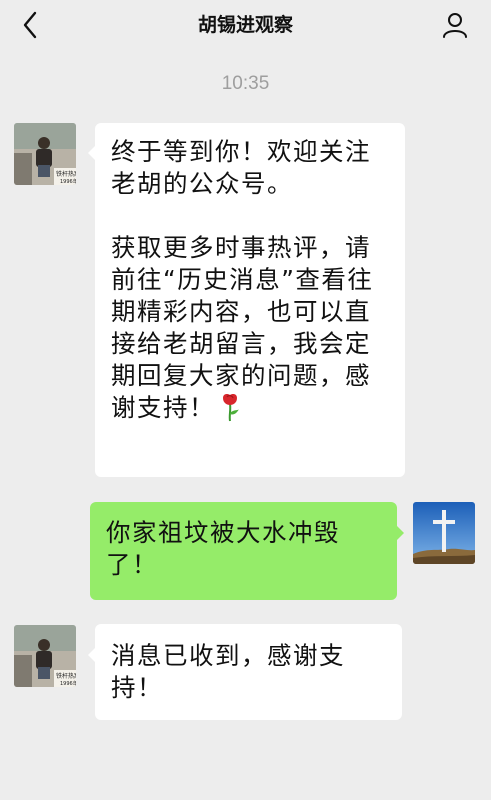 This screenshot has width=491, height=800. I want to click on message-text: 终于等到你！欢迎关注老胡的公众号。, so click(241, 167).